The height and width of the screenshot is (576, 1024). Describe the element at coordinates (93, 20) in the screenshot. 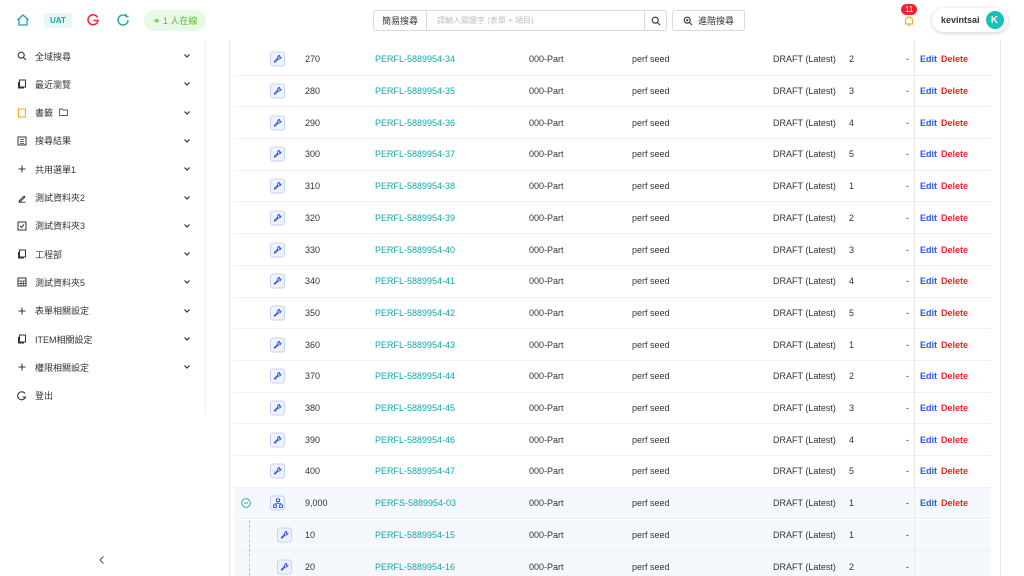

I see `google-icon` at that location.